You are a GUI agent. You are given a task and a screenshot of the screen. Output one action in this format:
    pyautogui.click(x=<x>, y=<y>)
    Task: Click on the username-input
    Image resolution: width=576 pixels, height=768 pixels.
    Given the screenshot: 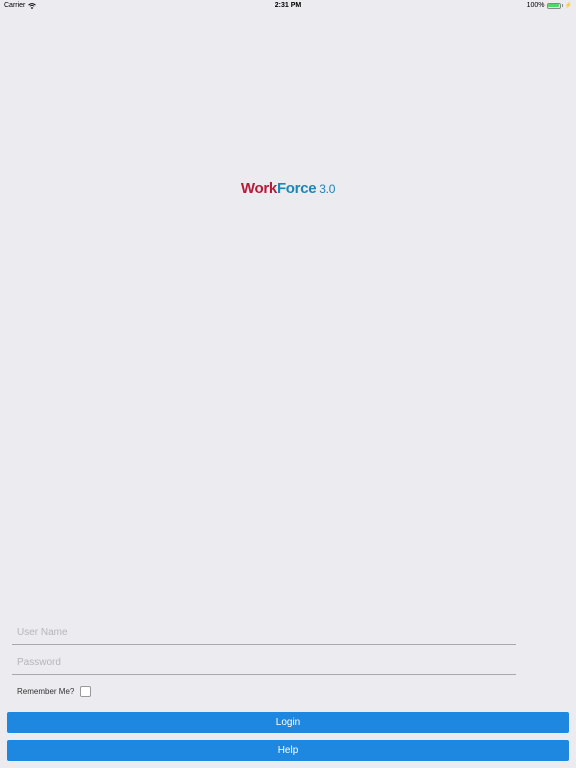 What is the action you would take?
    pyautogui.click(x=264, y=632)
    